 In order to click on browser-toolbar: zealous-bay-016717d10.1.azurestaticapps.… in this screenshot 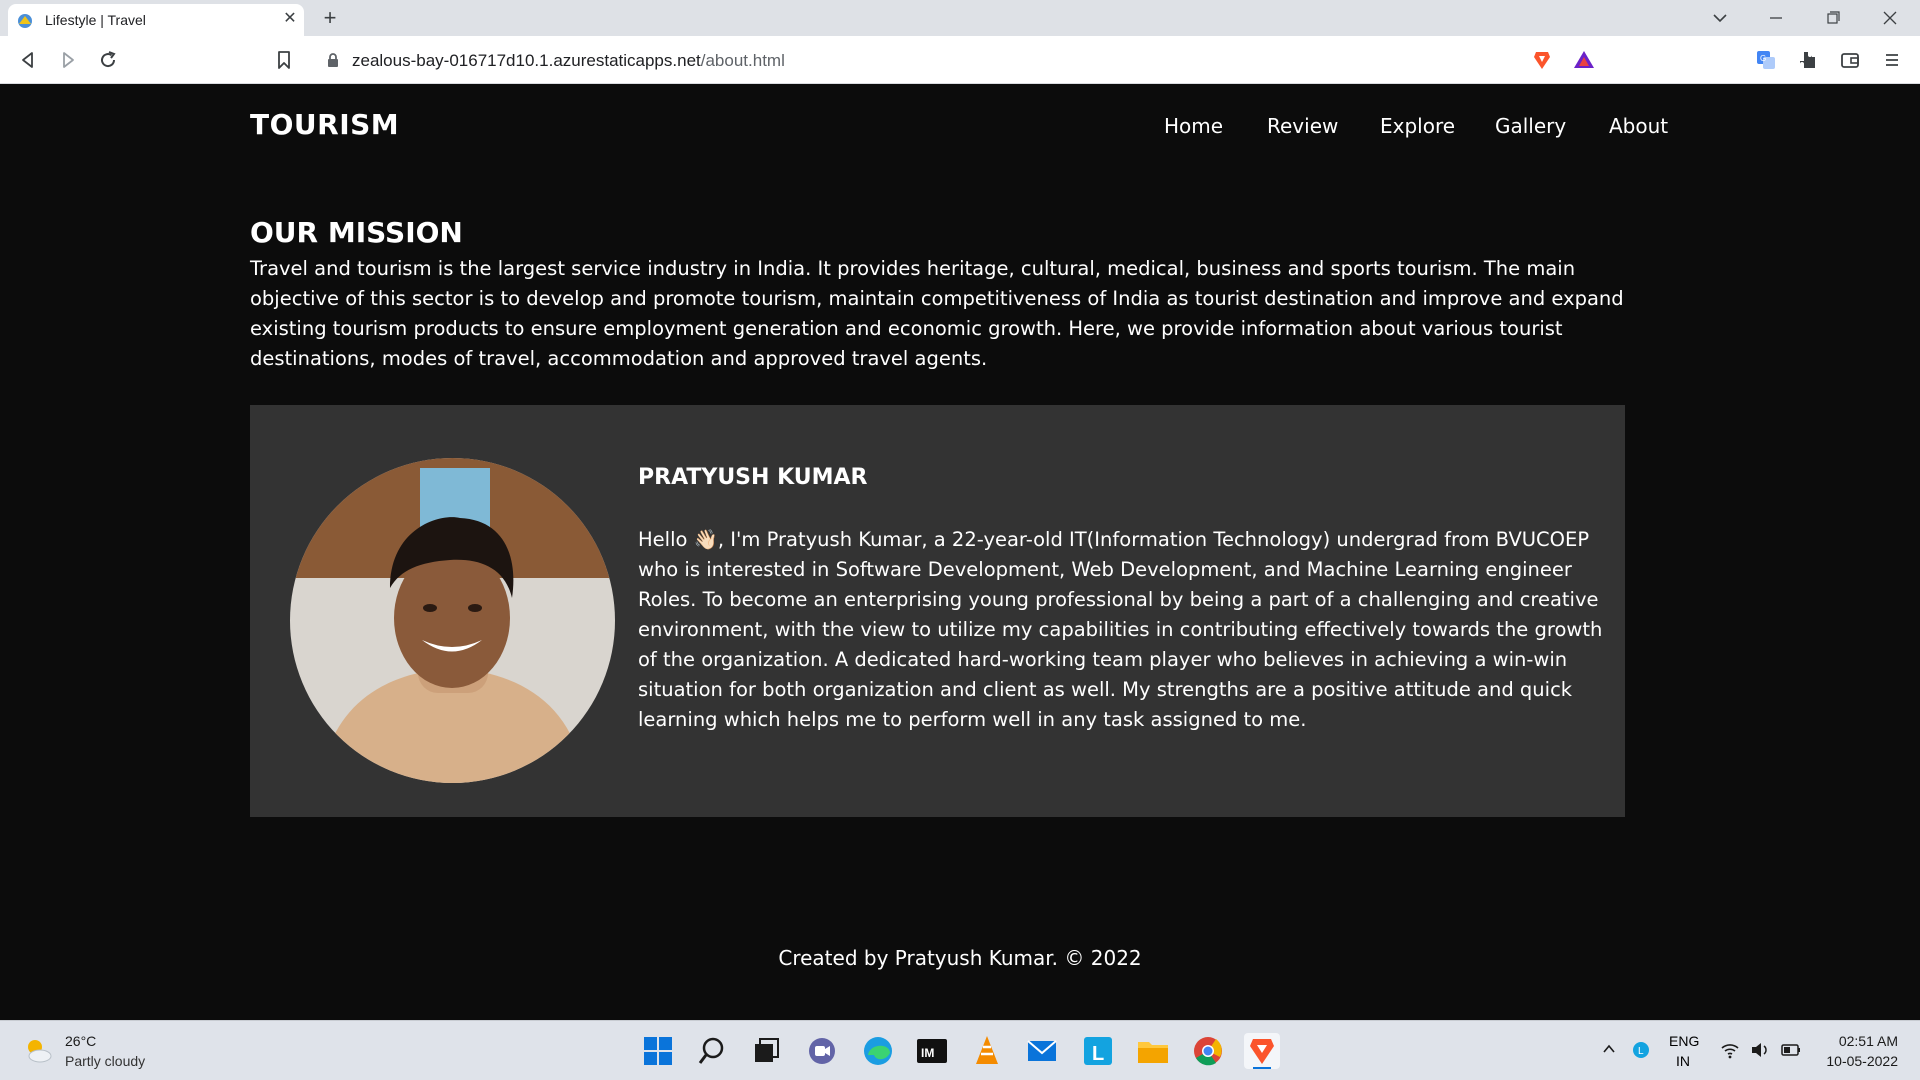, I will do `click(960, 60)`.